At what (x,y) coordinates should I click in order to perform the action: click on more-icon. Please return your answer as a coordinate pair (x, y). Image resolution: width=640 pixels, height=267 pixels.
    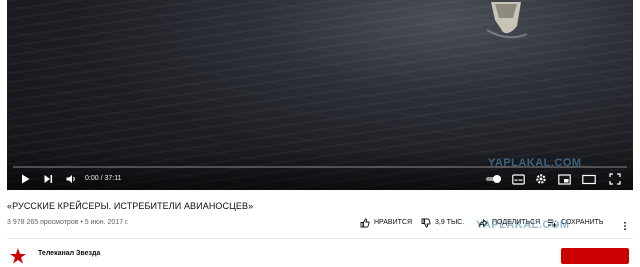
    Looking at the image, I should click on (625, 226).